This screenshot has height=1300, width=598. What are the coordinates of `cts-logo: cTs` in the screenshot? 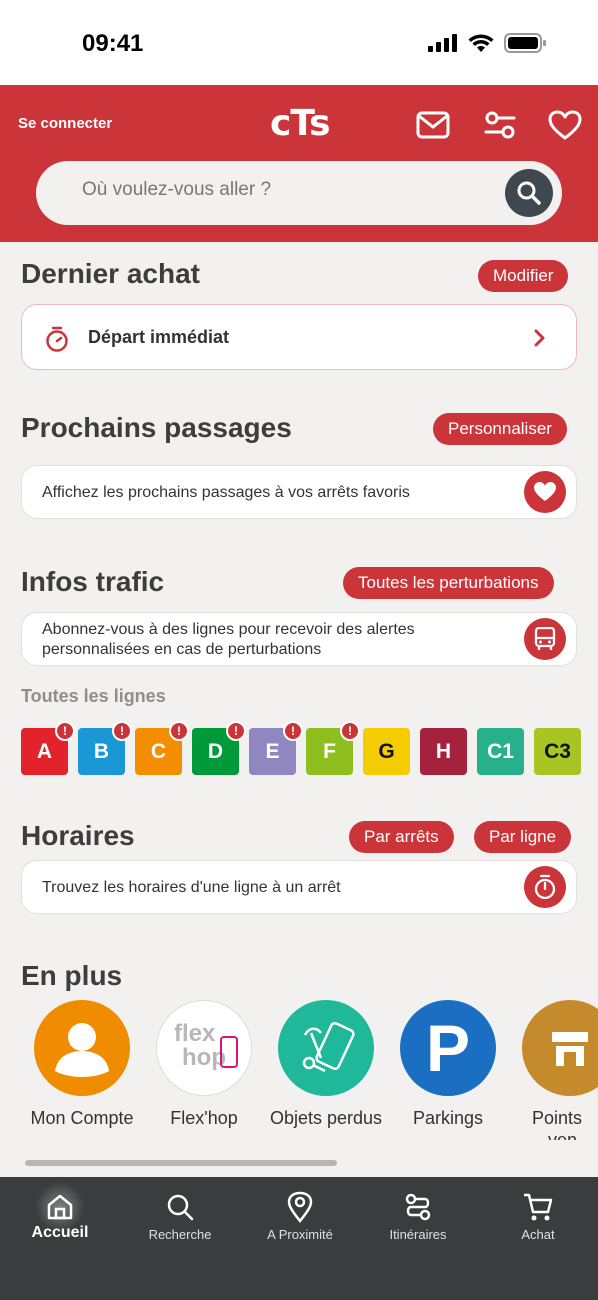 It's located at (300, 123).